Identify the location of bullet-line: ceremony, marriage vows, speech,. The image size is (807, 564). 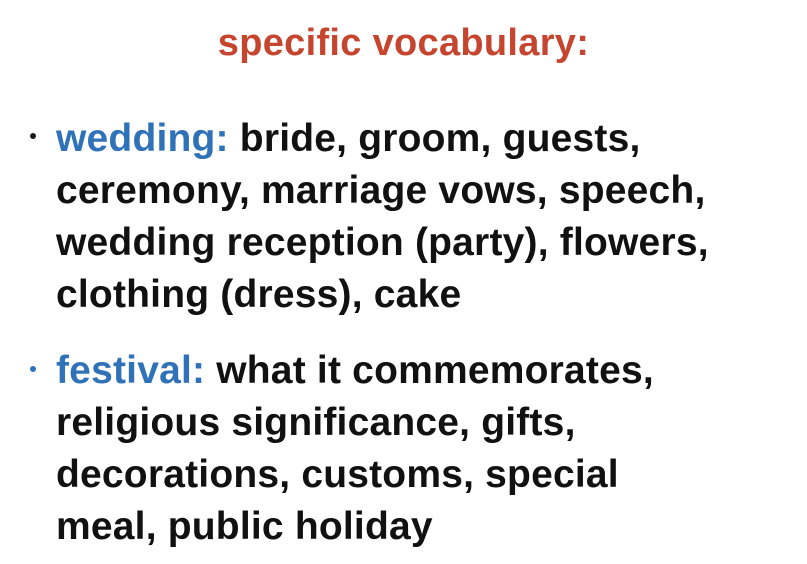
(381, 190).